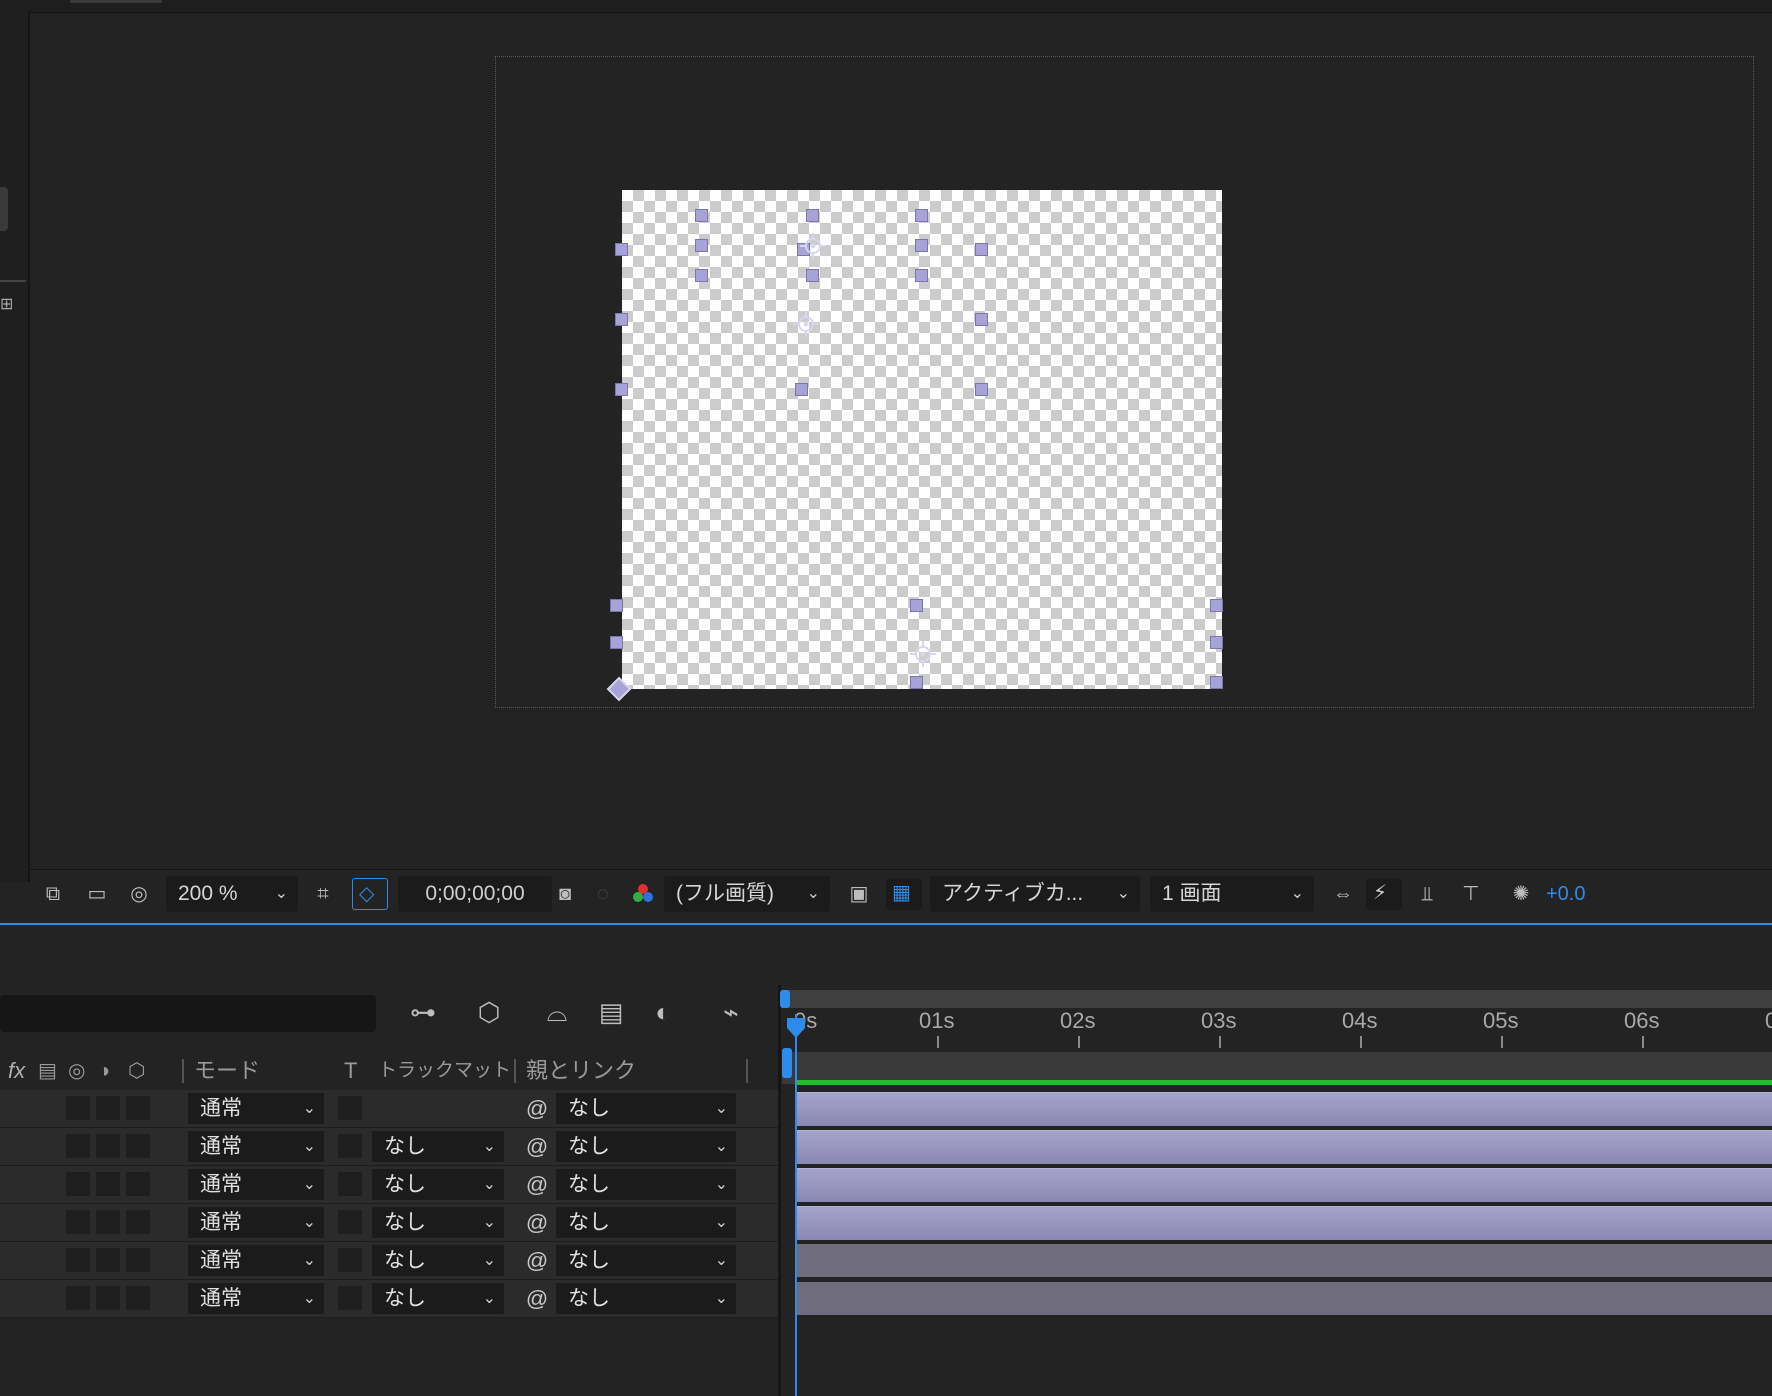 The height and width of the screenshot is (1396, 1772). What do you see at coordinates (489, 1012) in the screenshot?
I see `draft-3d-icon: ⬡` at bounding box center [489, 1012].